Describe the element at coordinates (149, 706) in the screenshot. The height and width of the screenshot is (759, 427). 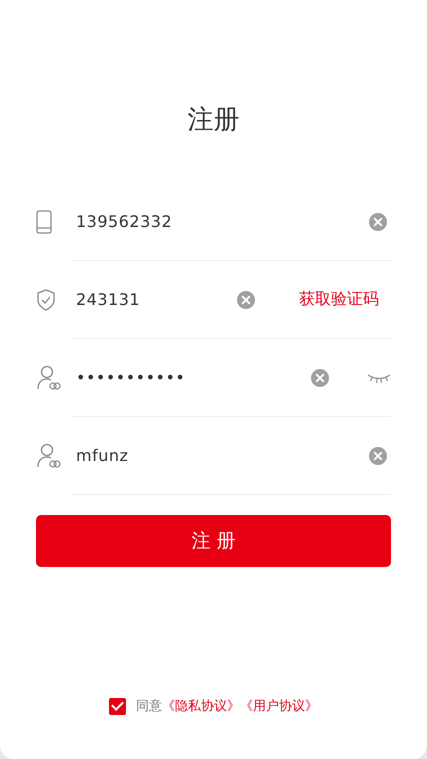
I see `agree-label: 同意` at that location.